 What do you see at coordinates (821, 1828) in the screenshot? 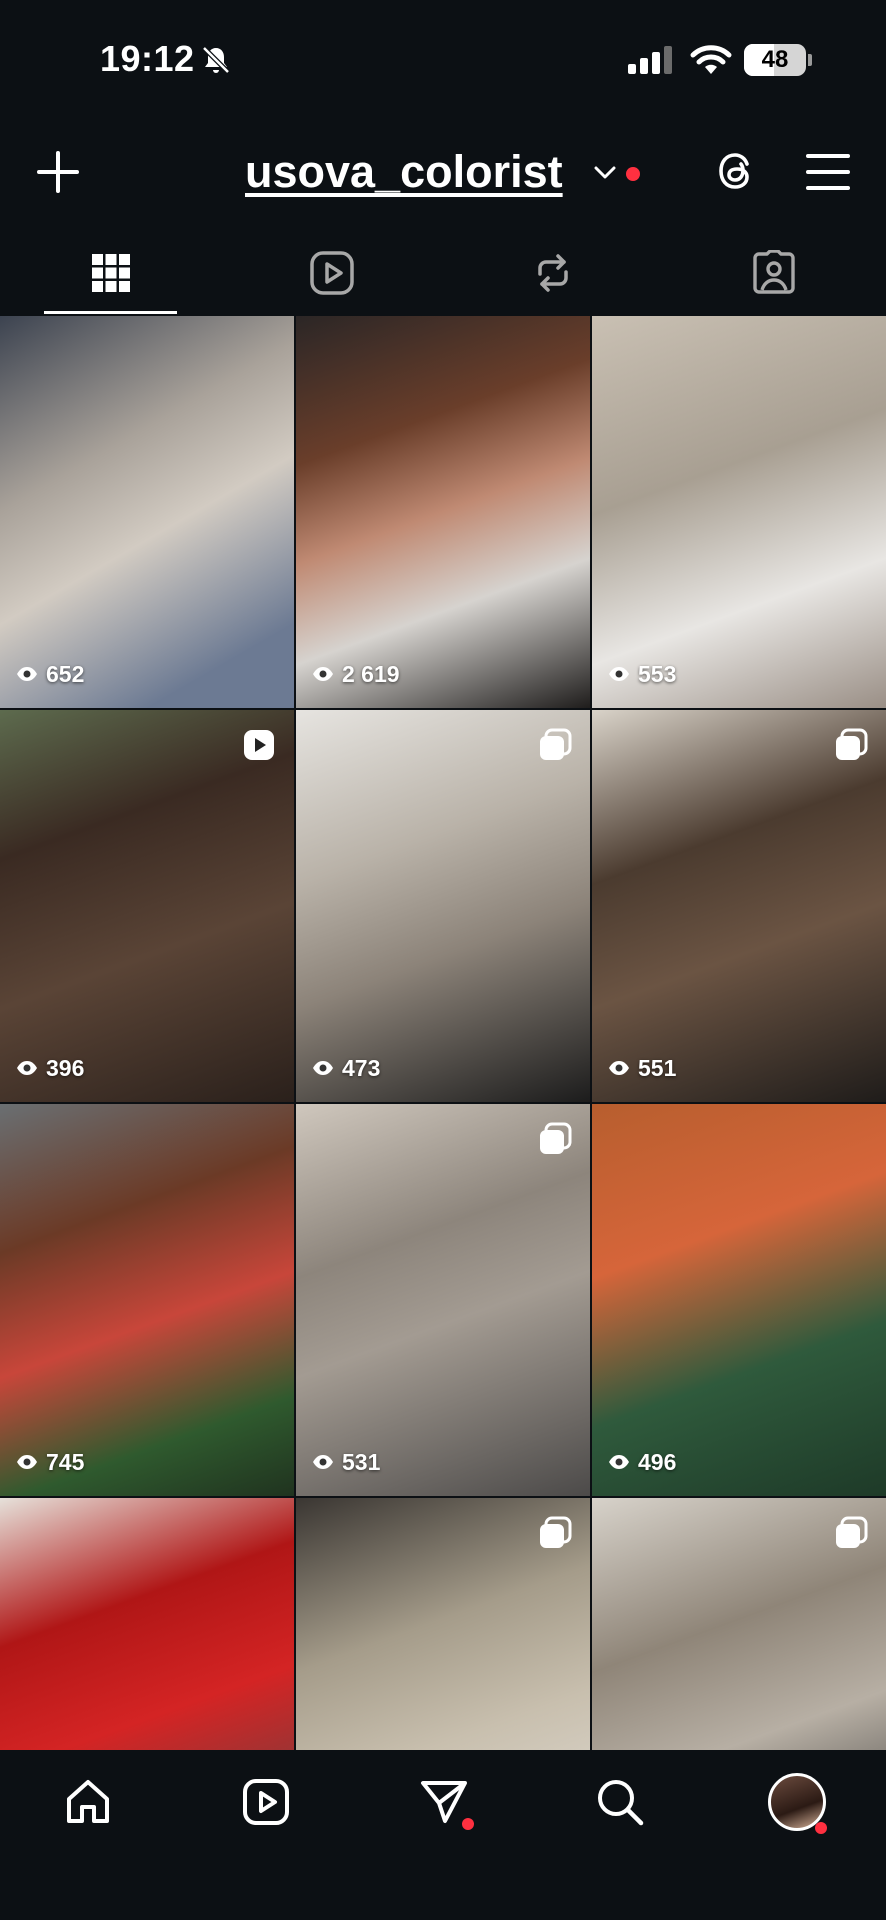
I see `profile-notification-dot` at bounding box center [821, 1828].